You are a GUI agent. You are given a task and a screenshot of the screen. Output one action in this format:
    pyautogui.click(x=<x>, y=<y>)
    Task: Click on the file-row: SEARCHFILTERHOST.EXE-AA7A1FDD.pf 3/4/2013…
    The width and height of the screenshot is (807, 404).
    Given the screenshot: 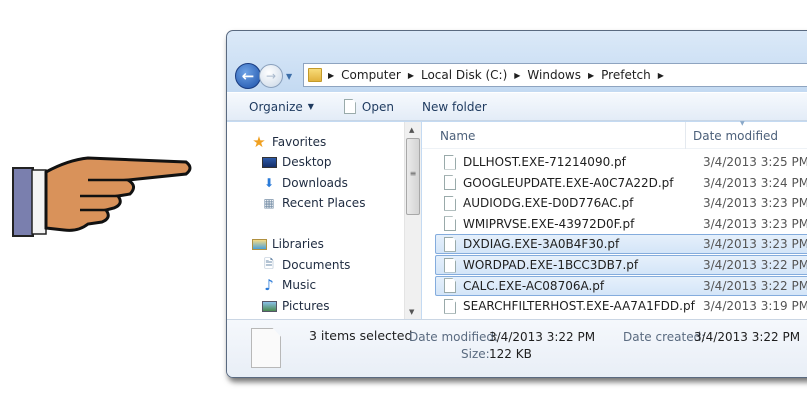 What is the action you would take?
    pyautogui.click(x=621, y=306)
    